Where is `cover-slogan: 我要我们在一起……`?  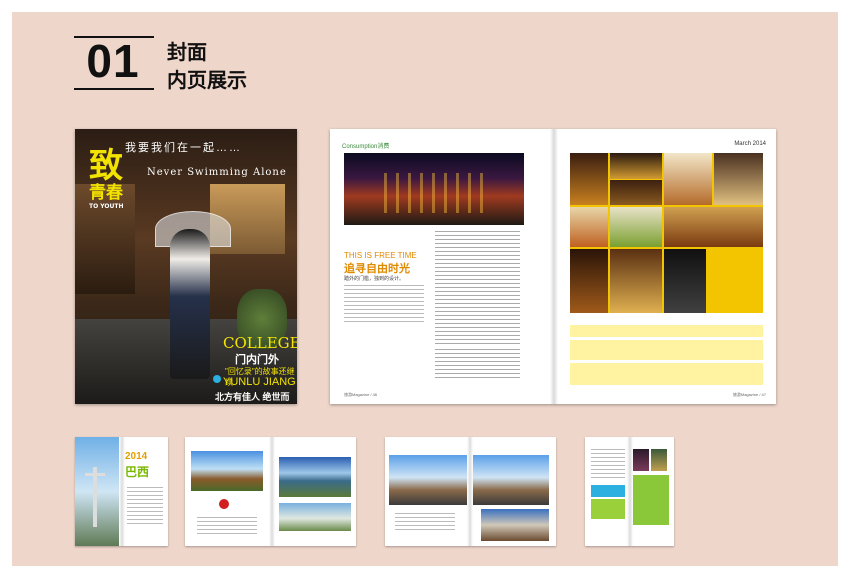
cover-slogan: 我要我们在一起…… is located at coordinates (183, 148).